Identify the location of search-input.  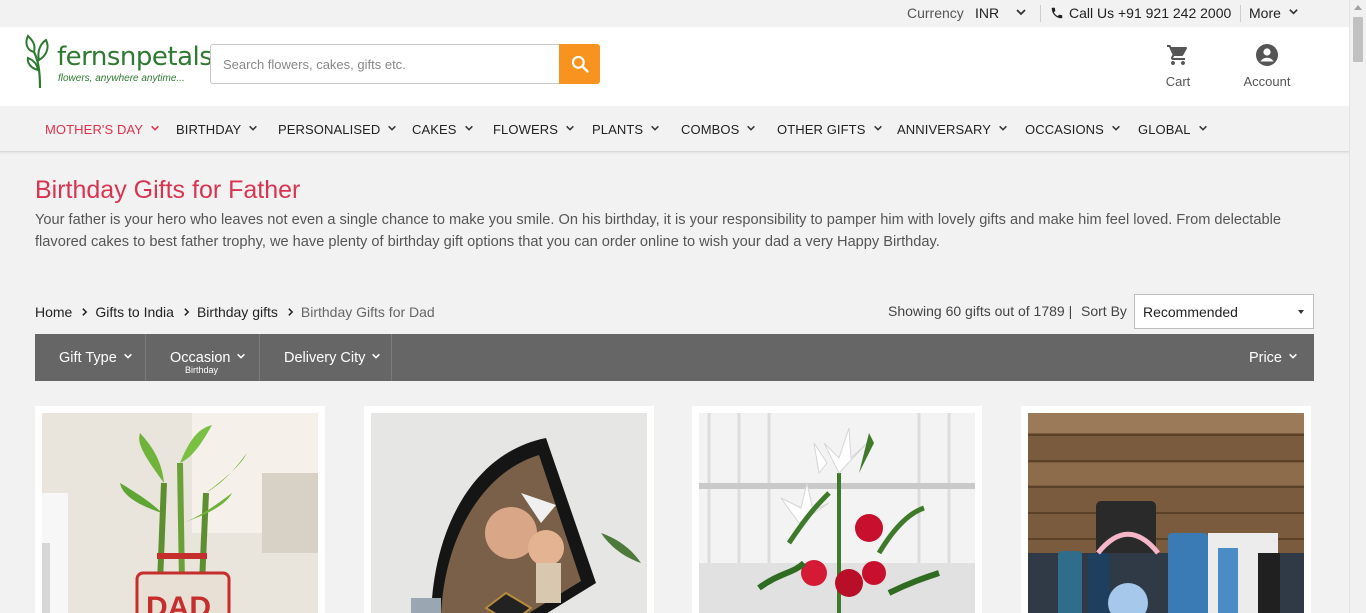
(385, 64).